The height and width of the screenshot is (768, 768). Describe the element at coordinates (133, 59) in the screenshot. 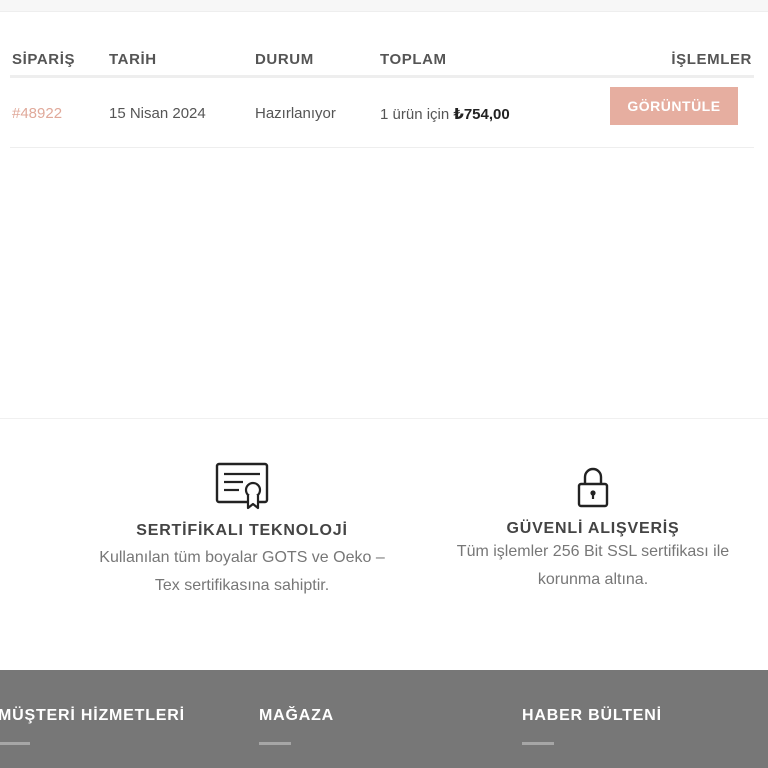

I see `header-date: TARİH` at that location.